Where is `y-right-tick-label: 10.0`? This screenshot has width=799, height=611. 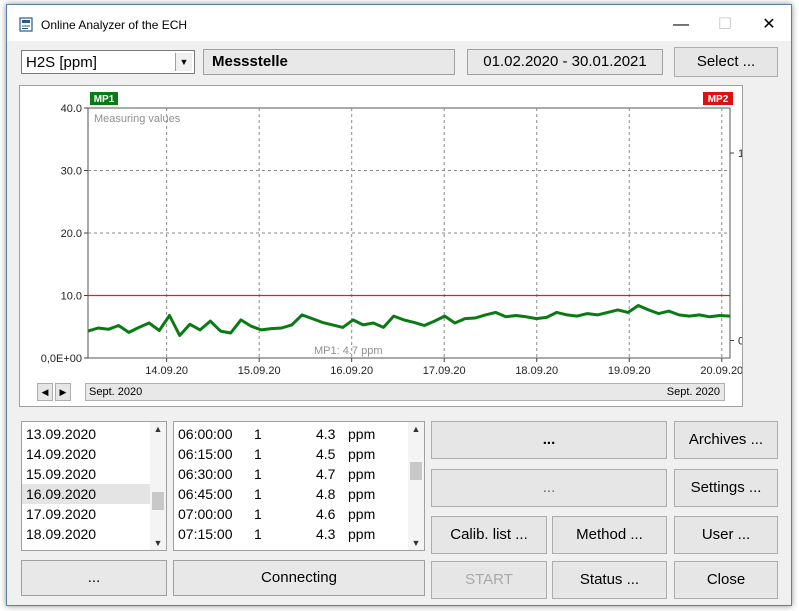 y-right-tick-label: 10.0 is located at coordinates (740, 154).